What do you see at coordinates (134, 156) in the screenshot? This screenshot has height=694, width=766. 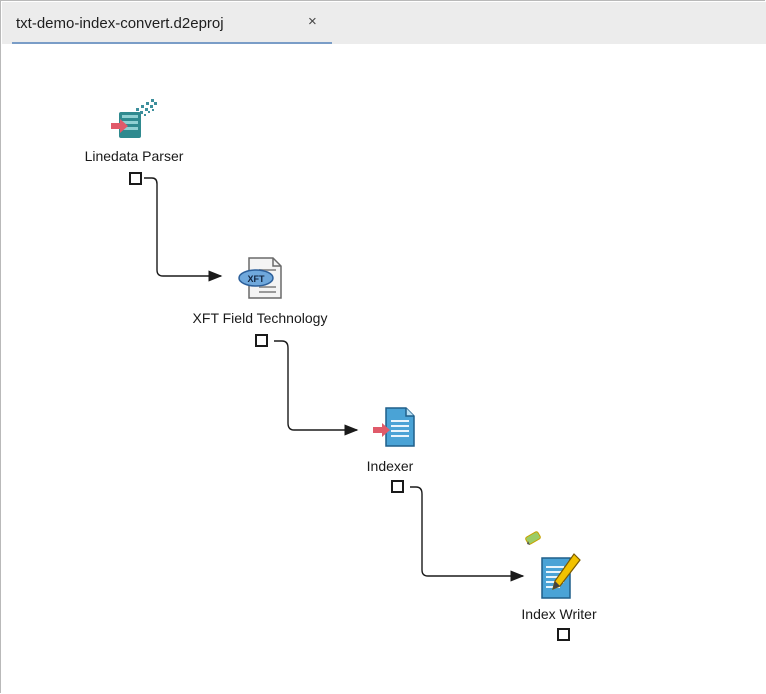 I see `node-label-linedata-parser: Linedata Parser` at bounding box center [134, 156].